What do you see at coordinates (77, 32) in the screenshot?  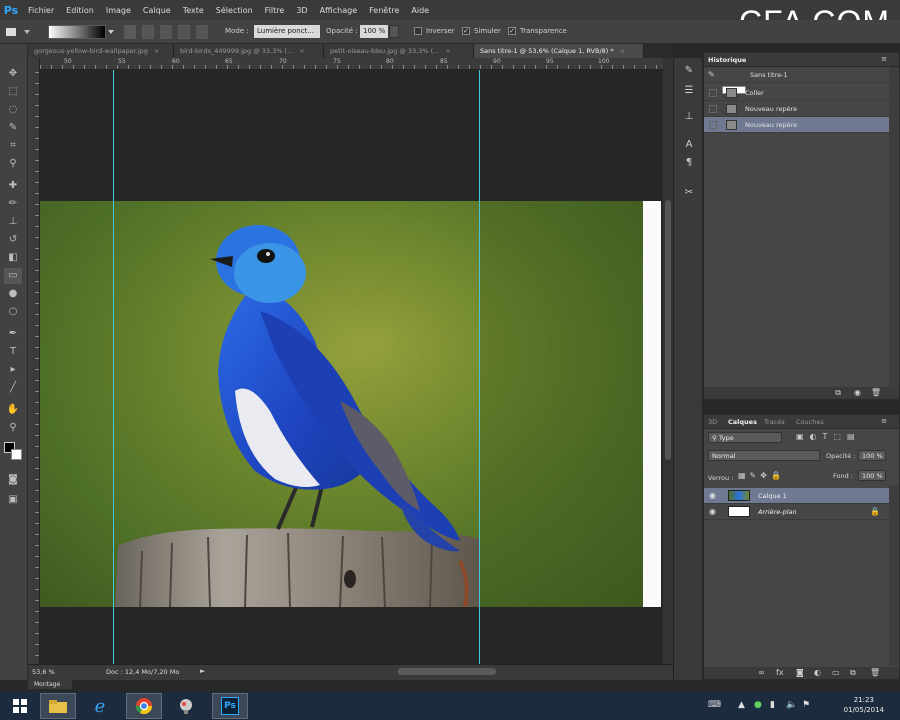 I see `gradient-picker` at bounding box center [77, 32].